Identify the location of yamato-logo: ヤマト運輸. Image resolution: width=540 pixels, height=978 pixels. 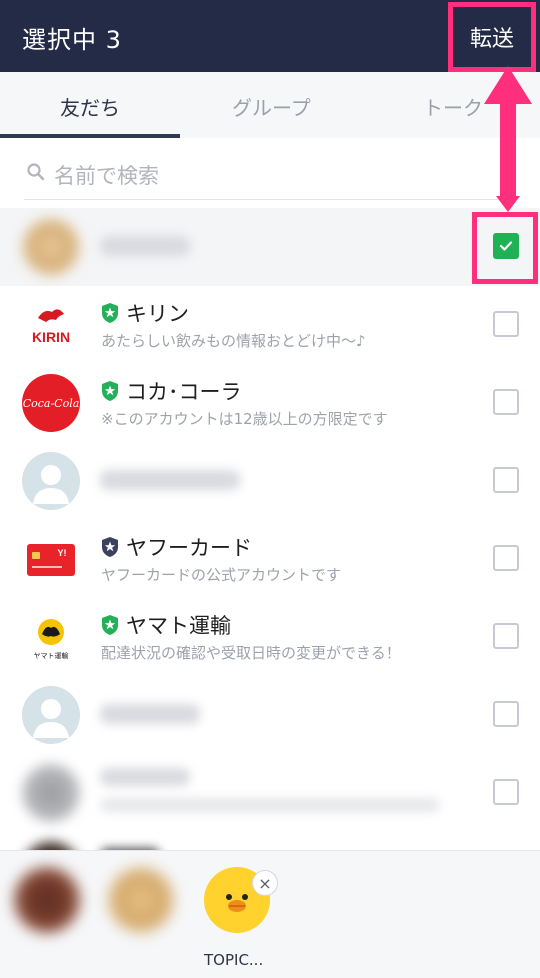
(51, 637).